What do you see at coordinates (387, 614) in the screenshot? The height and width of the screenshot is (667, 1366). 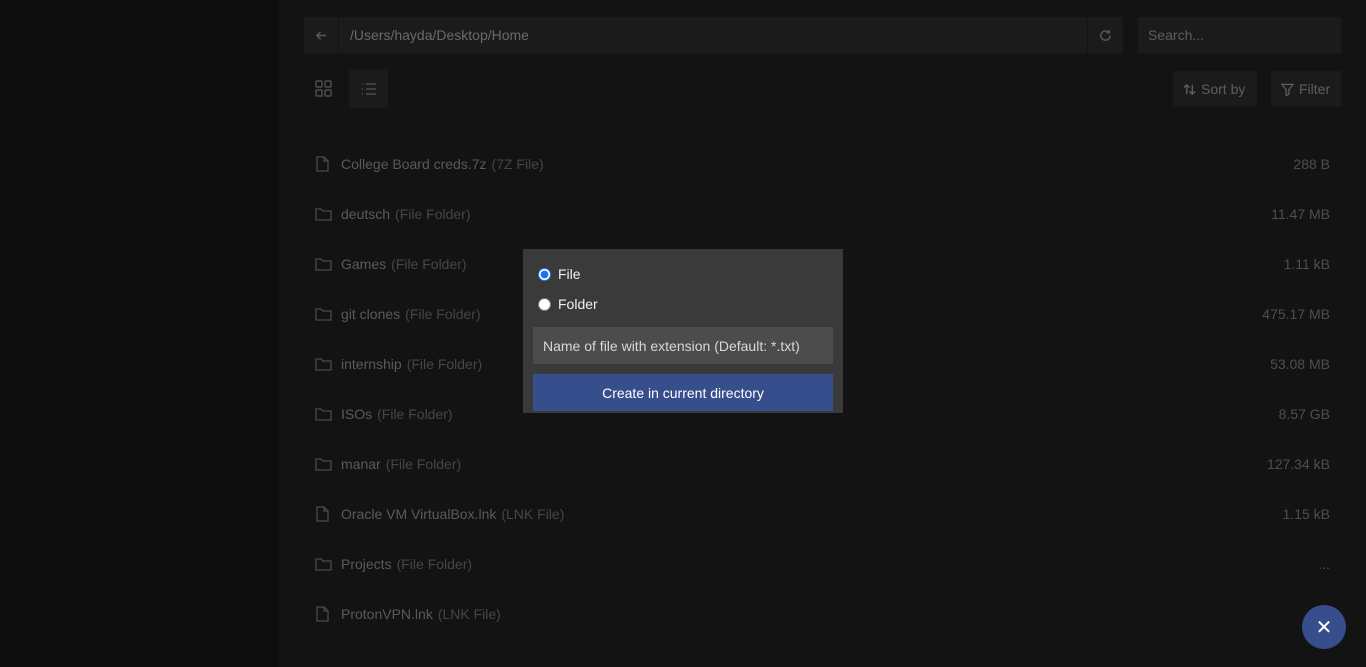 I see `file-name: ProtonVPN.lnk` at bounding box center [387, 614].